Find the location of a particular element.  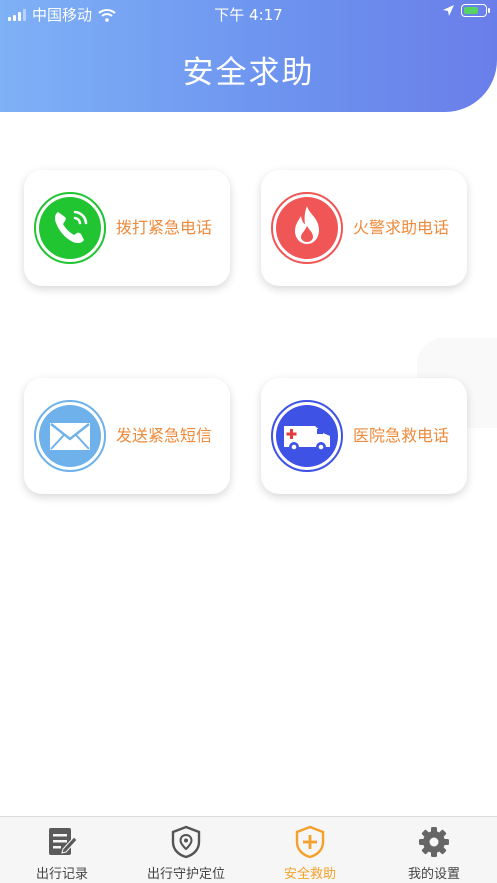

emergency-sms-card: 发送紧急短信 is located at coordinates (127, 436).